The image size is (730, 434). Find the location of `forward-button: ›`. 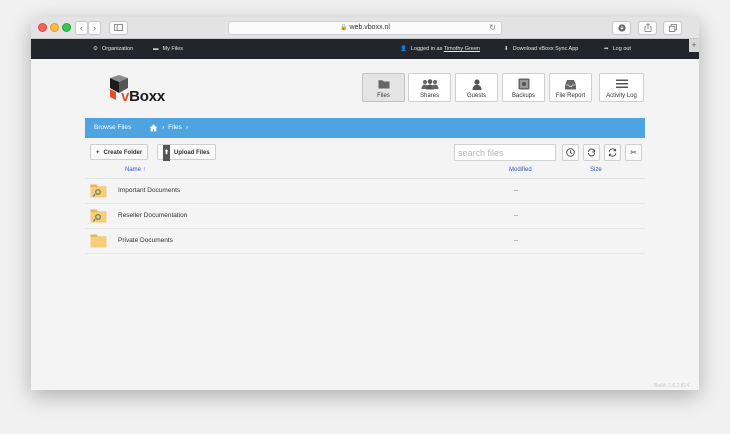

forward-button: › is located at coordinates (94, 28).